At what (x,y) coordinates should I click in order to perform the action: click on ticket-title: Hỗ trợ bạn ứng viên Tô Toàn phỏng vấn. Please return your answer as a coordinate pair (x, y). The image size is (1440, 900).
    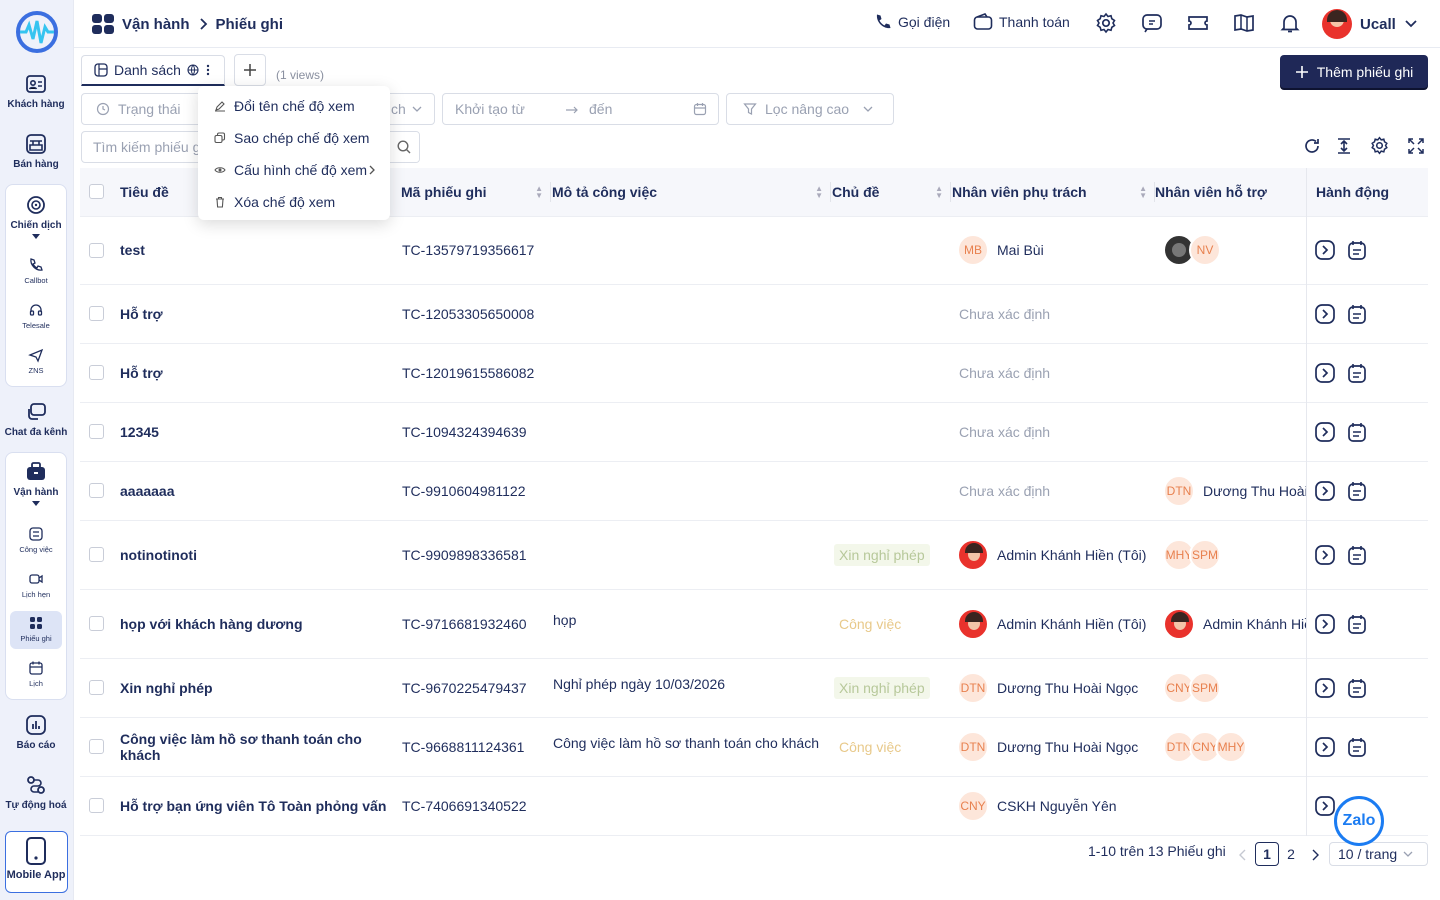
    Looking at the image, I should click on (260, 806).